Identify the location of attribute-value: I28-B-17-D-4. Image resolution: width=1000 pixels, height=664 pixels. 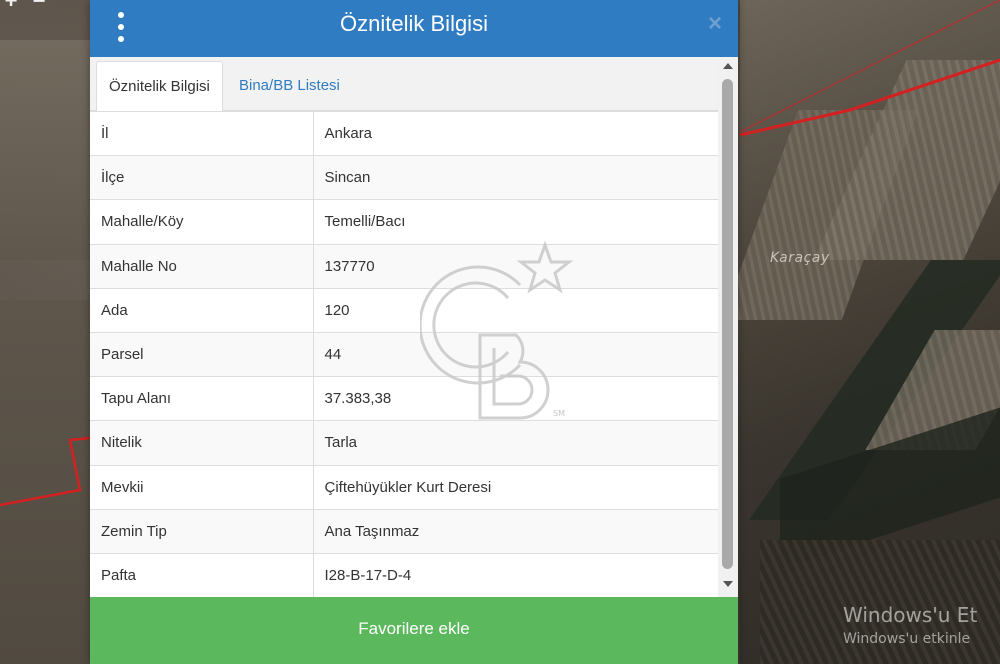
(515, 574).